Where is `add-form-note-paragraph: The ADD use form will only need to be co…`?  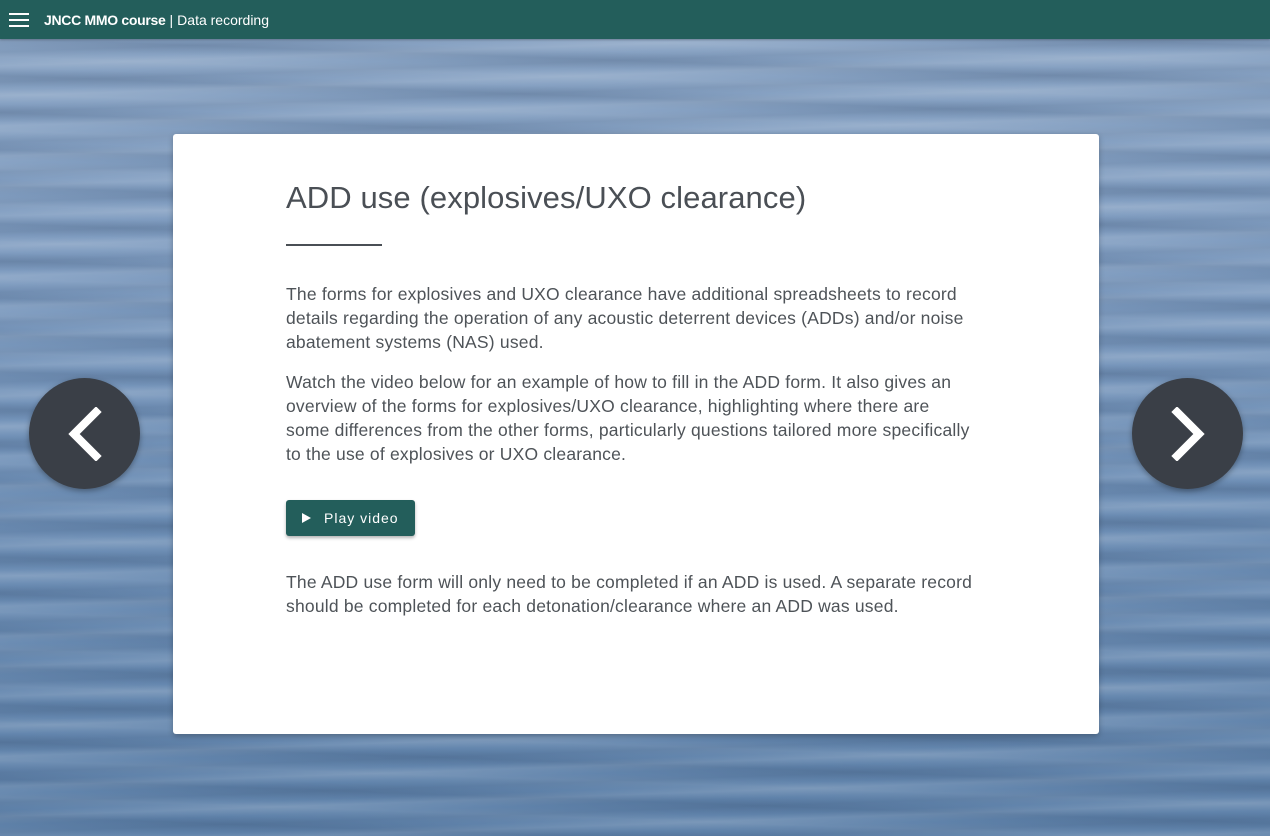
add-form-note-paragraph: The ADD use form will only need to be co… is located at coordinates (629, 594).